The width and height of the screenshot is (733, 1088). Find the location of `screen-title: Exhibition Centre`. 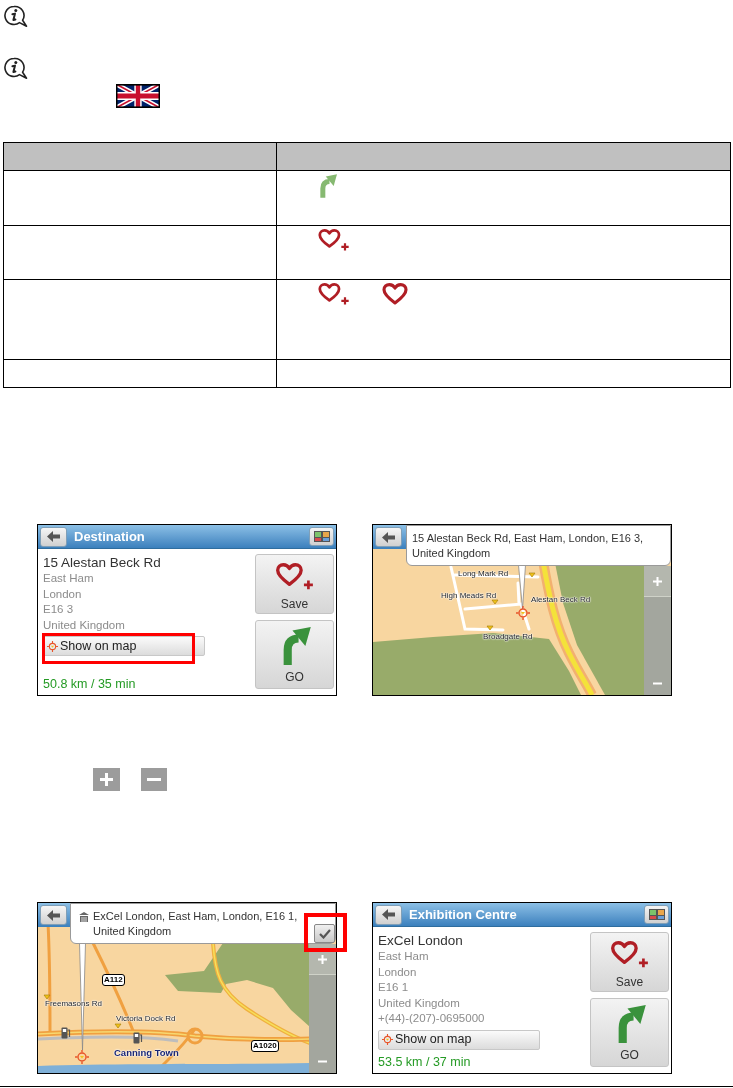

screen-title: Exhibition Centre is located at coordinates (463, 914).